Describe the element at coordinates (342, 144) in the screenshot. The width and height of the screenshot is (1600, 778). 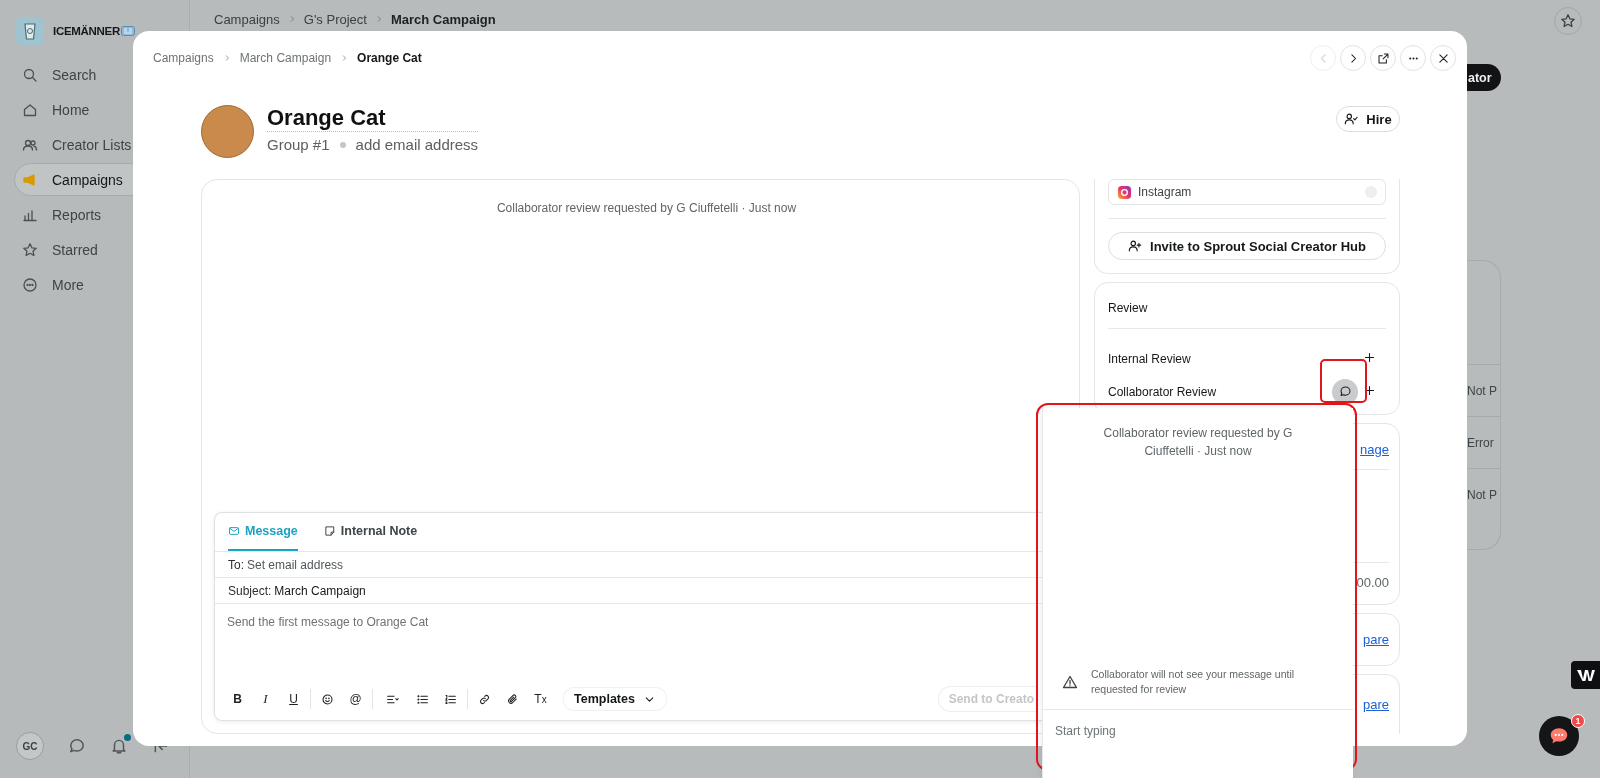
I see `separator-dot` at that location.